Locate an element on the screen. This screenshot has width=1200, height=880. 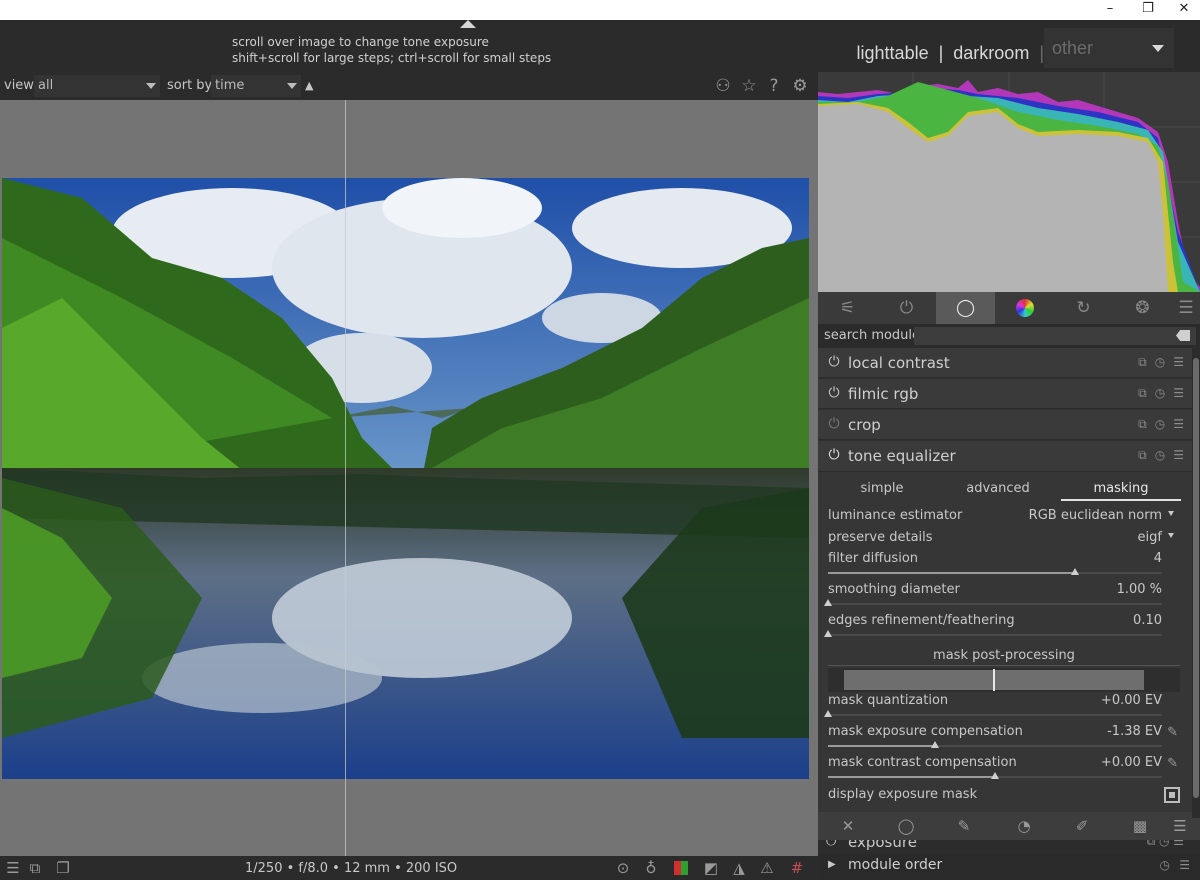
mask-exposure-slider is located at coordinates (995, 745).